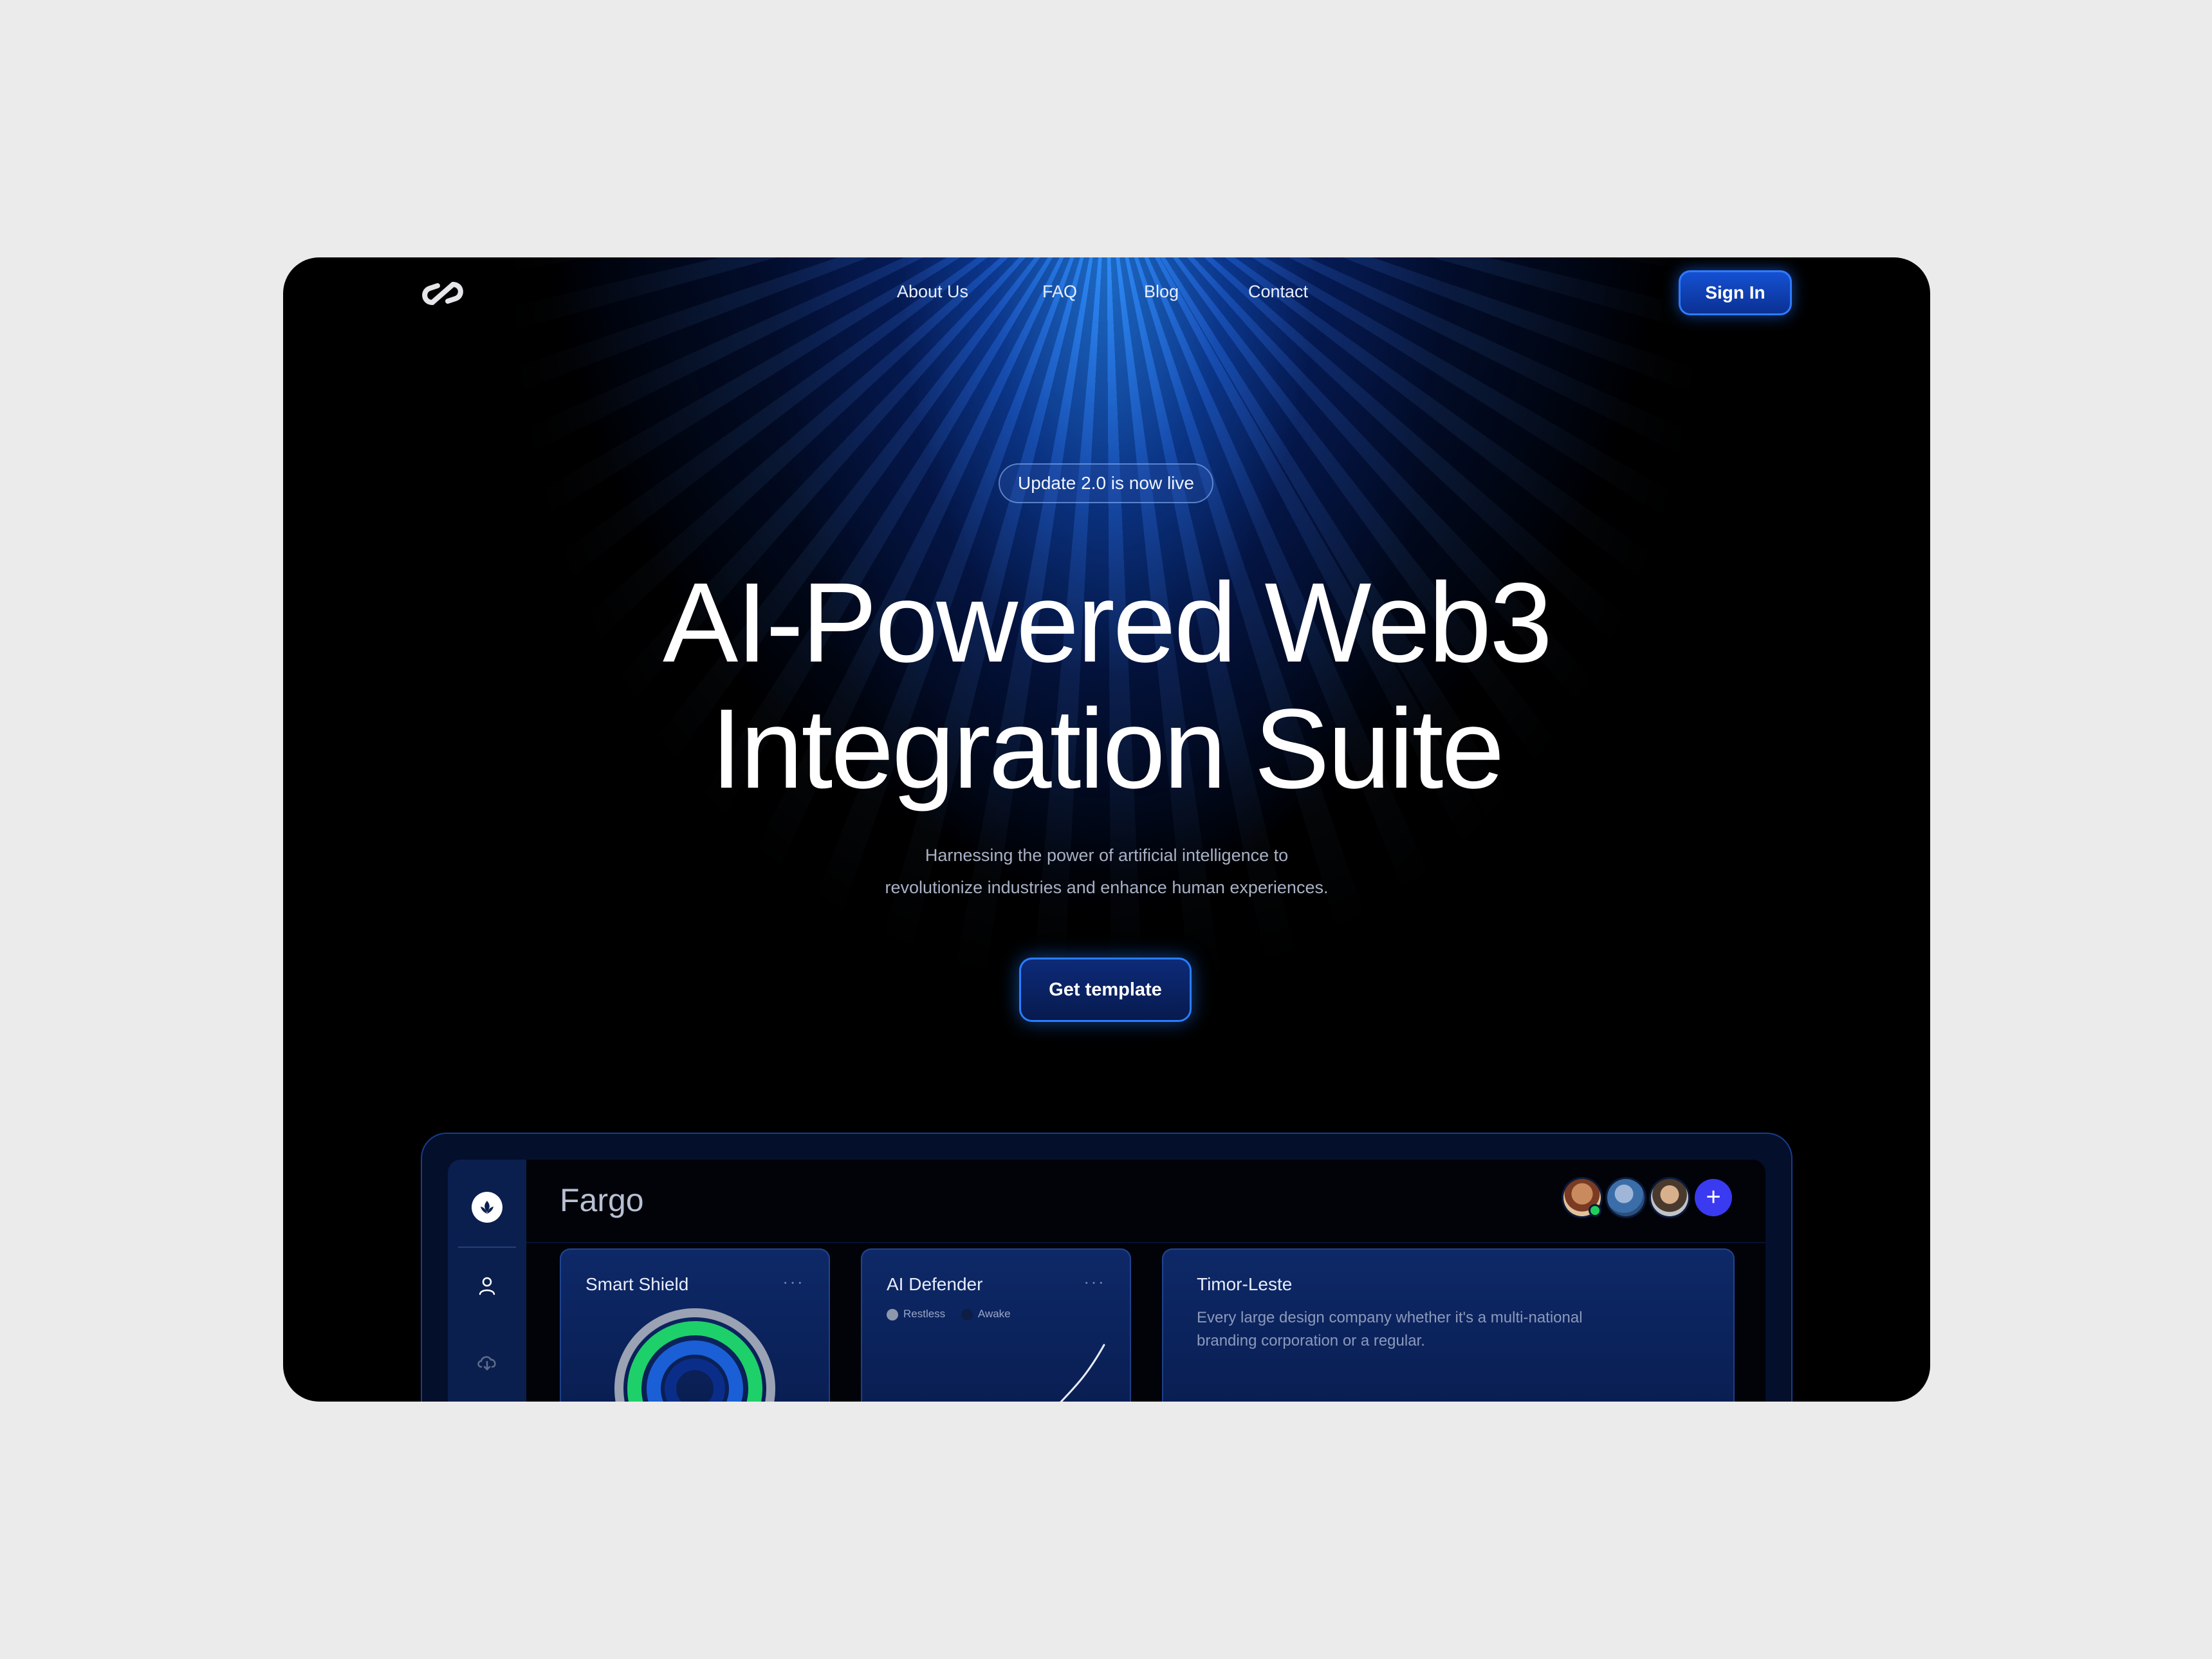 Image resolution: width=2212 pixels, height=1659 pixels. What do you see at coordinates (1059, 292) in the screenshot?
I see `nav-link-faq: FAQ` at bounding box center [1059, 292].